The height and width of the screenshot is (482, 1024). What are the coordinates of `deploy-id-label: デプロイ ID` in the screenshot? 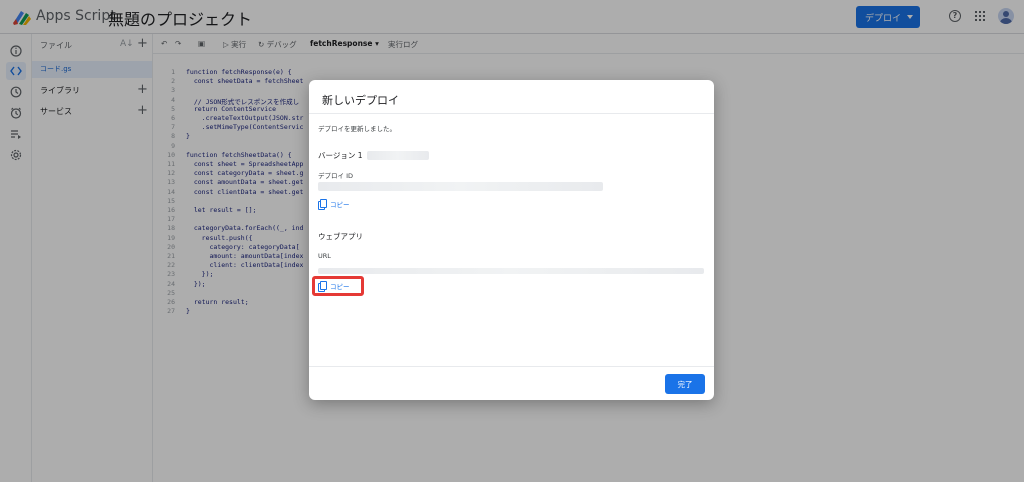 It's located at (335, 176).